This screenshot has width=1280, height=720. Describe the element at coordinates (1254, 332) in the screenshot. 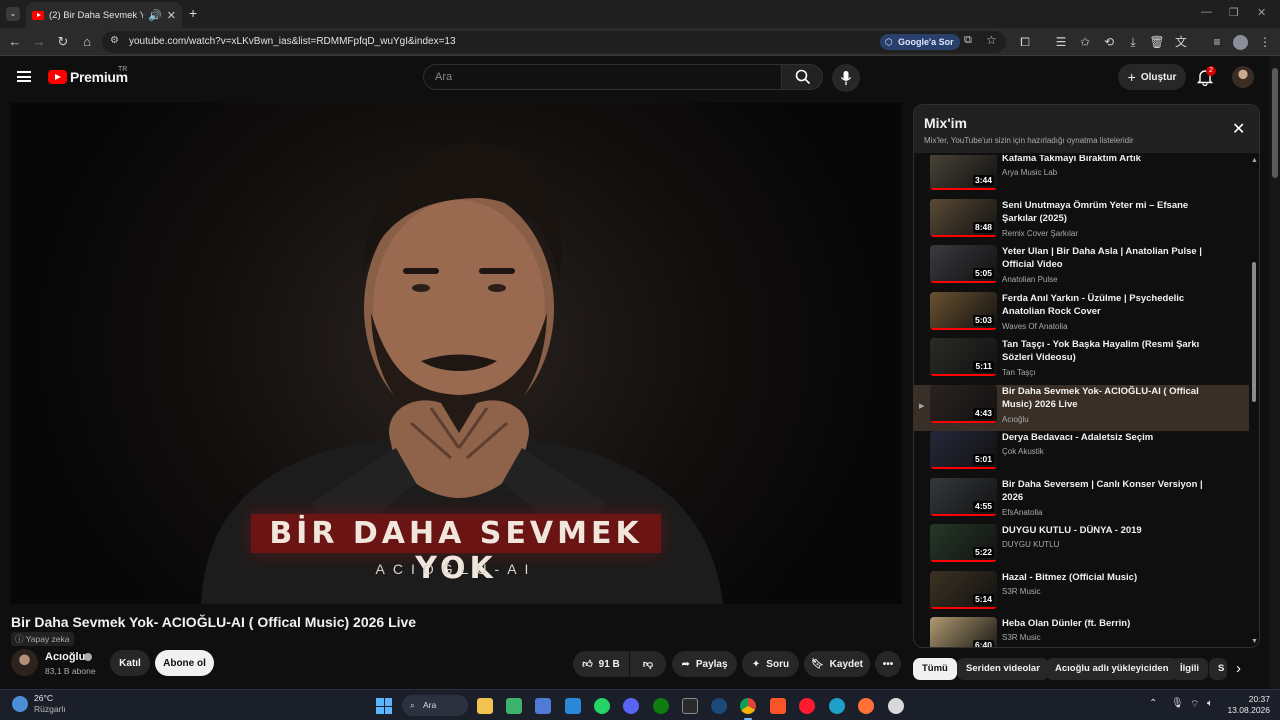

I see `playlist-scroll-thumb` at that location.